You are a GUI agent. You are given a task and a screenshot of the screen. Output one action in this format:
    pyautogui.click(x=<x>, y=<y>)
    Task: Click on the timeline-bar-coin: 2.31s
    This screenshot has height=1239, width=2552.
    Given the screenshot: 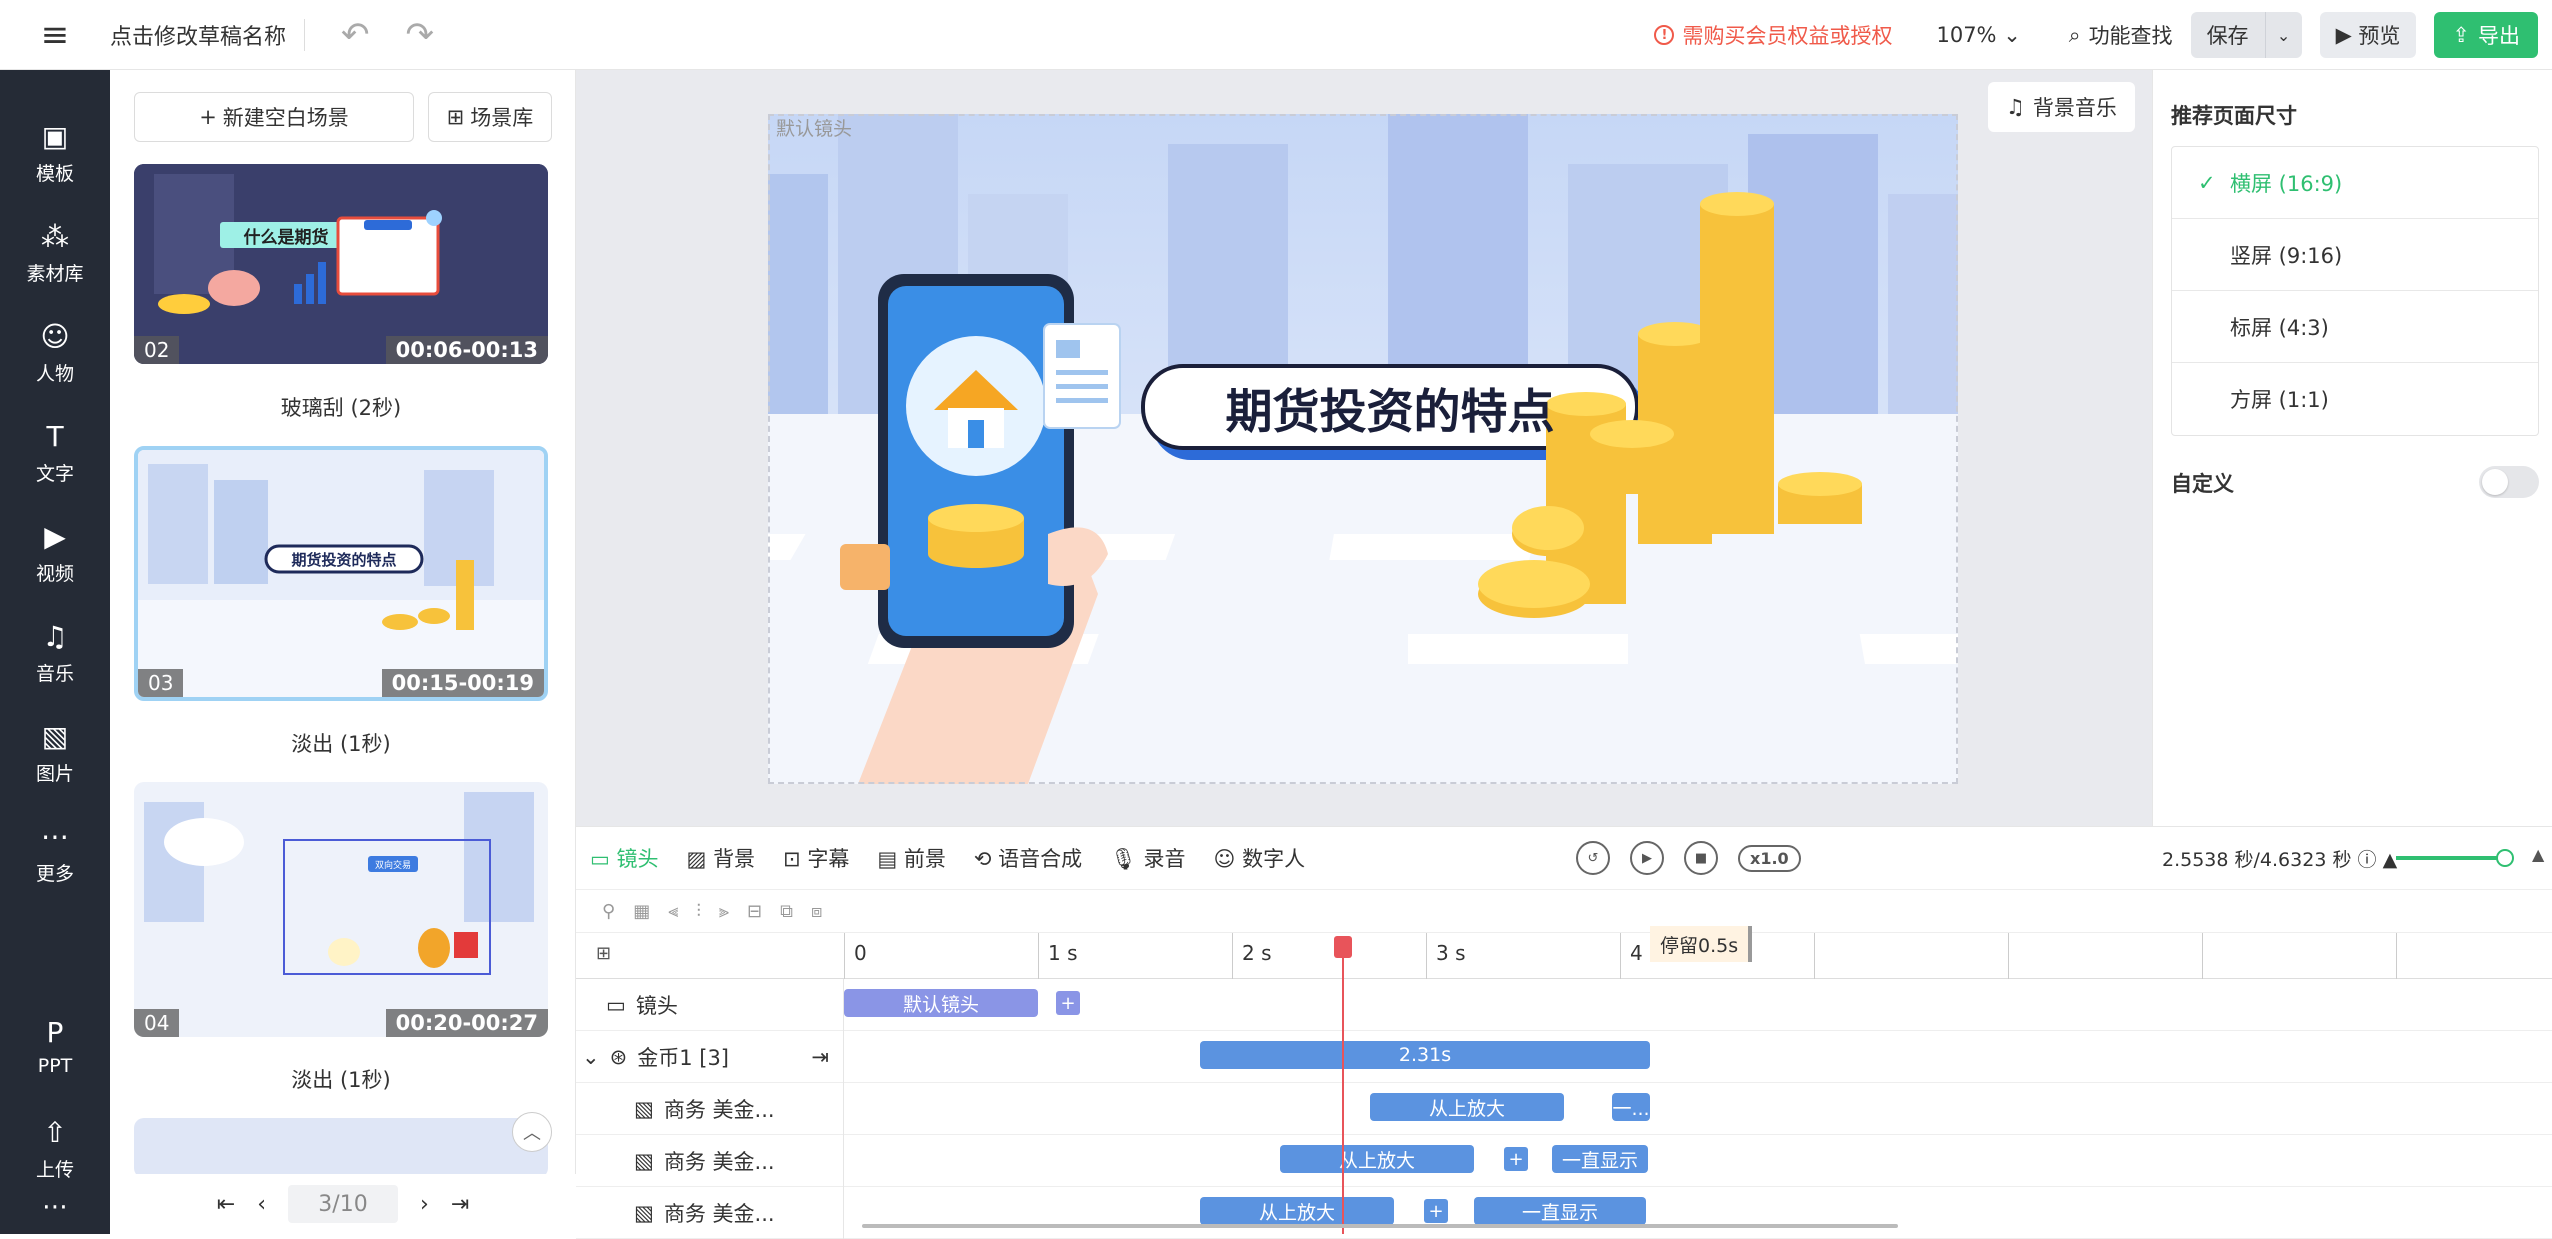 What is the action you would take?
    pyautogui.click(x=1425, y=1055)
    